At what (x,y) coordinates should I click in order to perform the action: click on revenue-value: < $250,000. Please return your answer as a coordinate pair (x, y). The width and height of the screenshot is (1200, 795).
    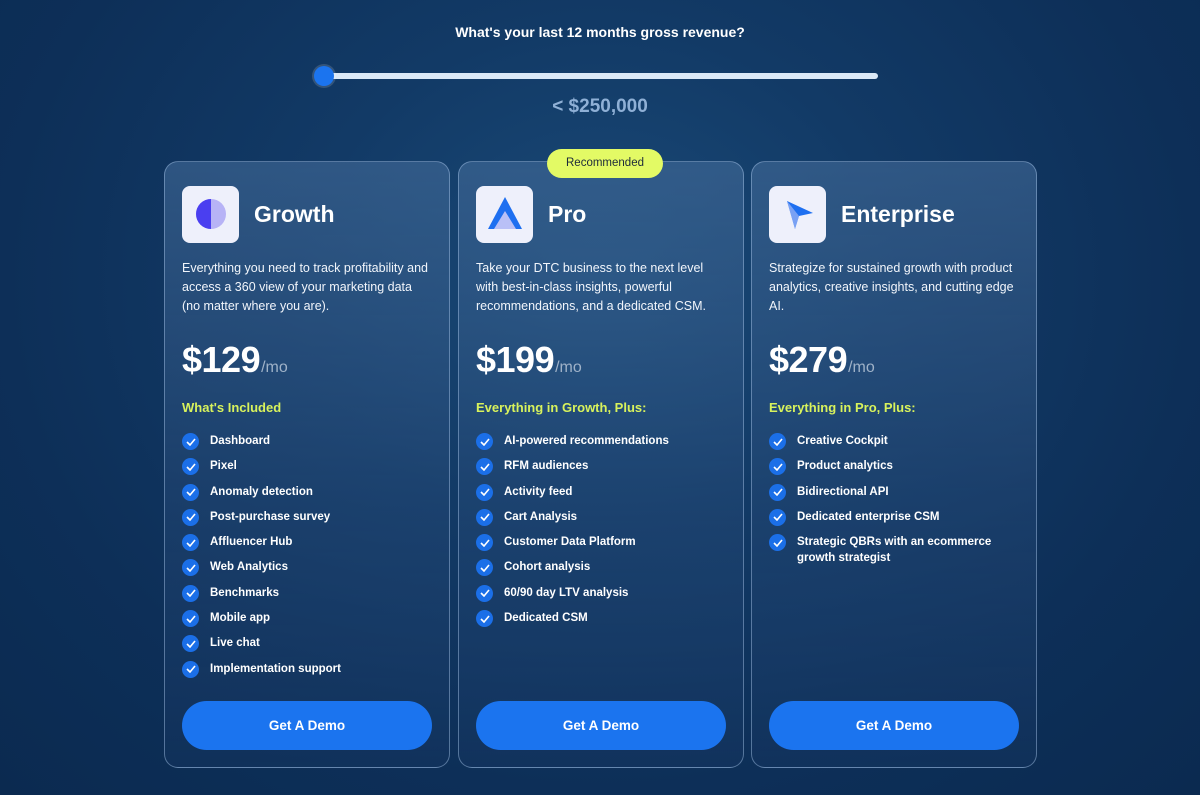
    Looking at the image, I should click on (600, 106).